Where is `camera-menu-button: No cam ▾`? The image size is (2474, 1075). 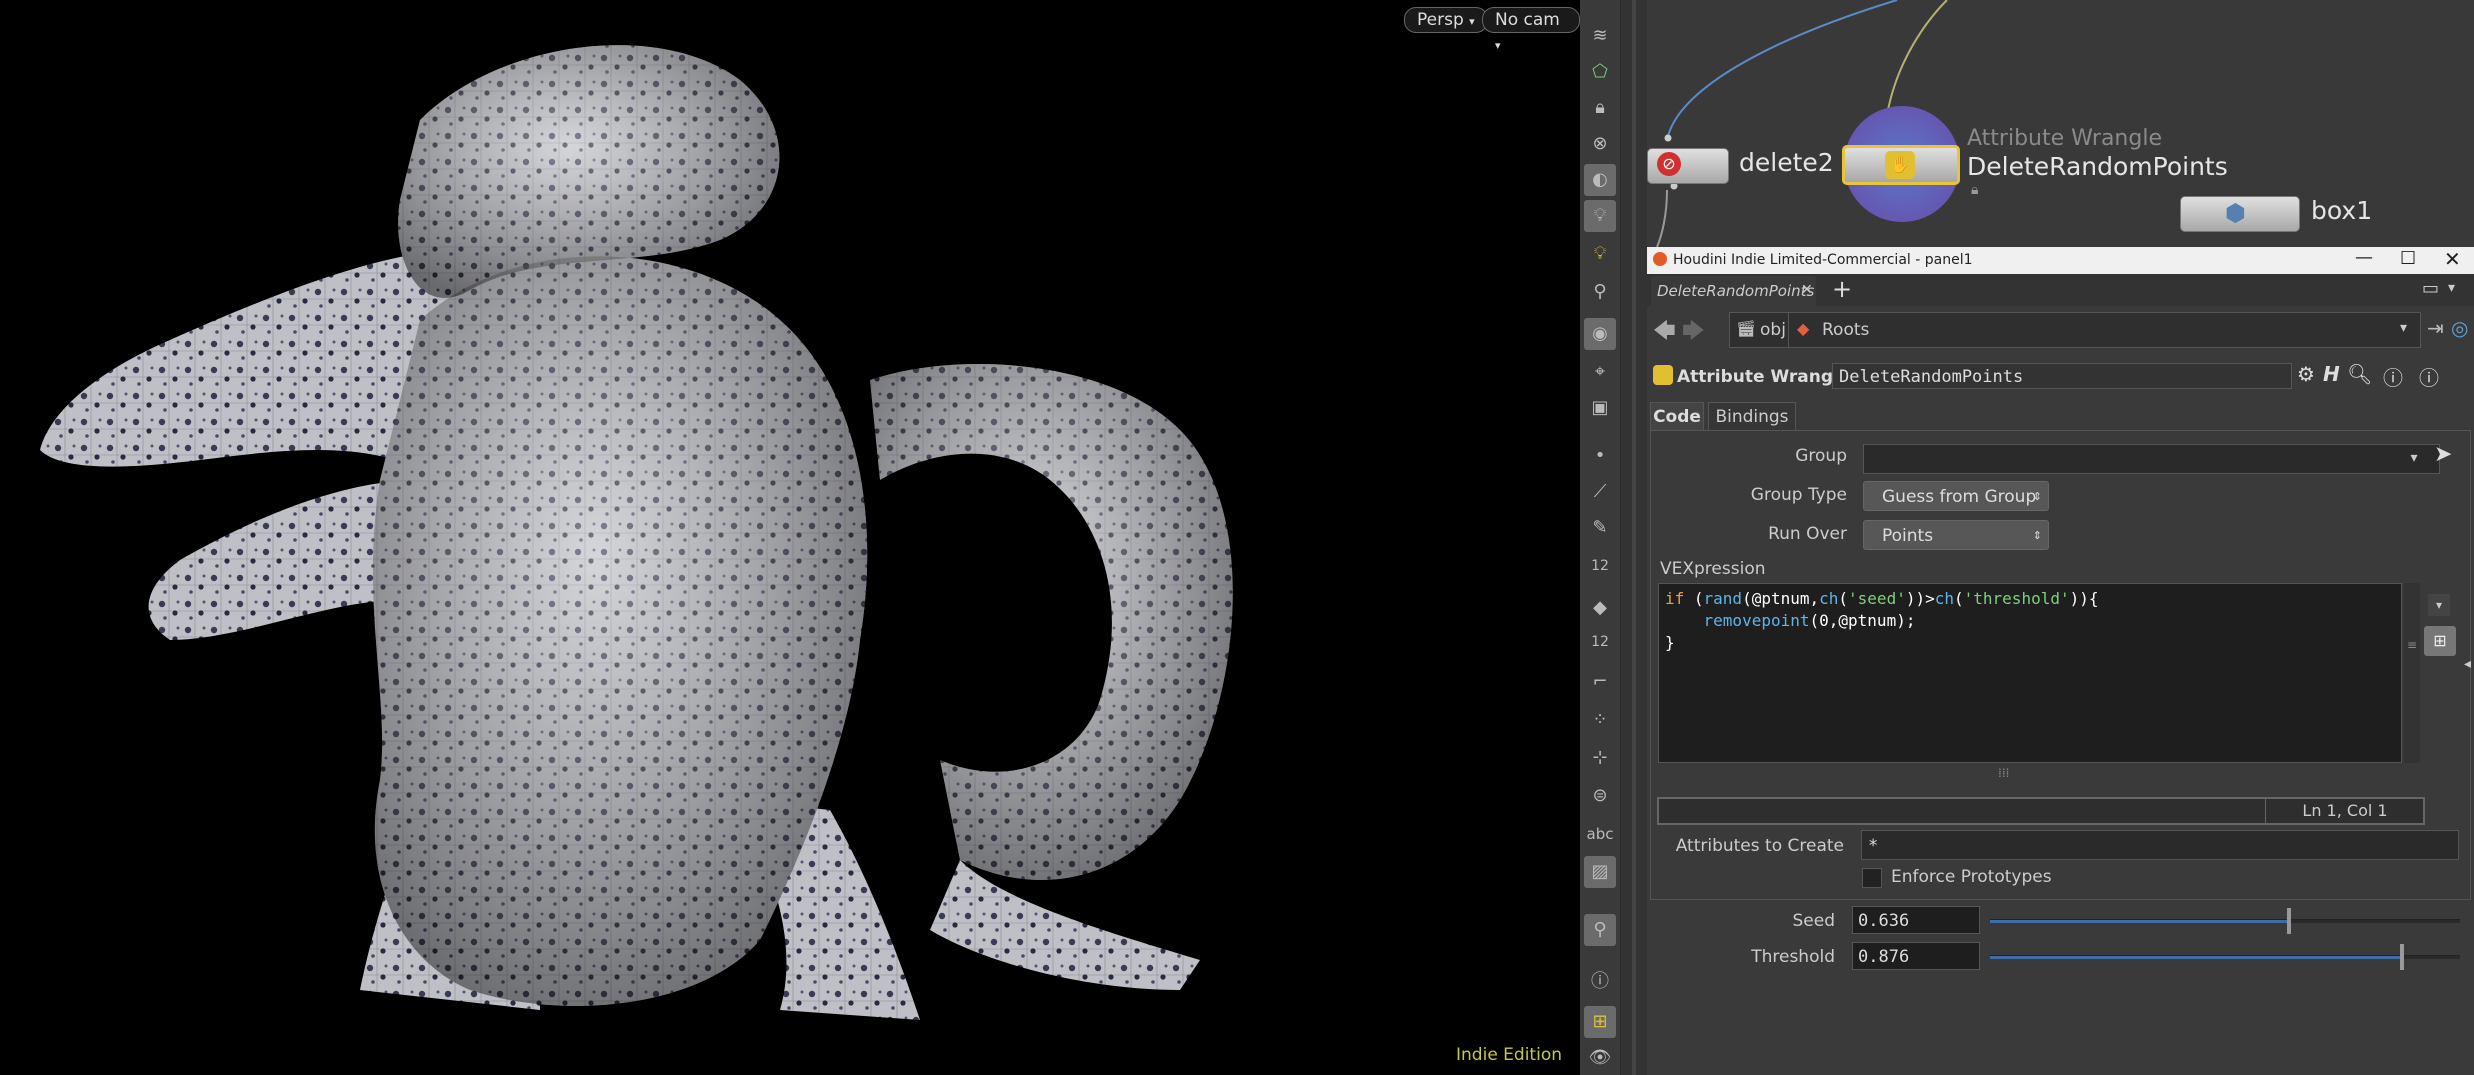
camera-menu-button: No cam ▾ is located at coordinates (1531, 29).